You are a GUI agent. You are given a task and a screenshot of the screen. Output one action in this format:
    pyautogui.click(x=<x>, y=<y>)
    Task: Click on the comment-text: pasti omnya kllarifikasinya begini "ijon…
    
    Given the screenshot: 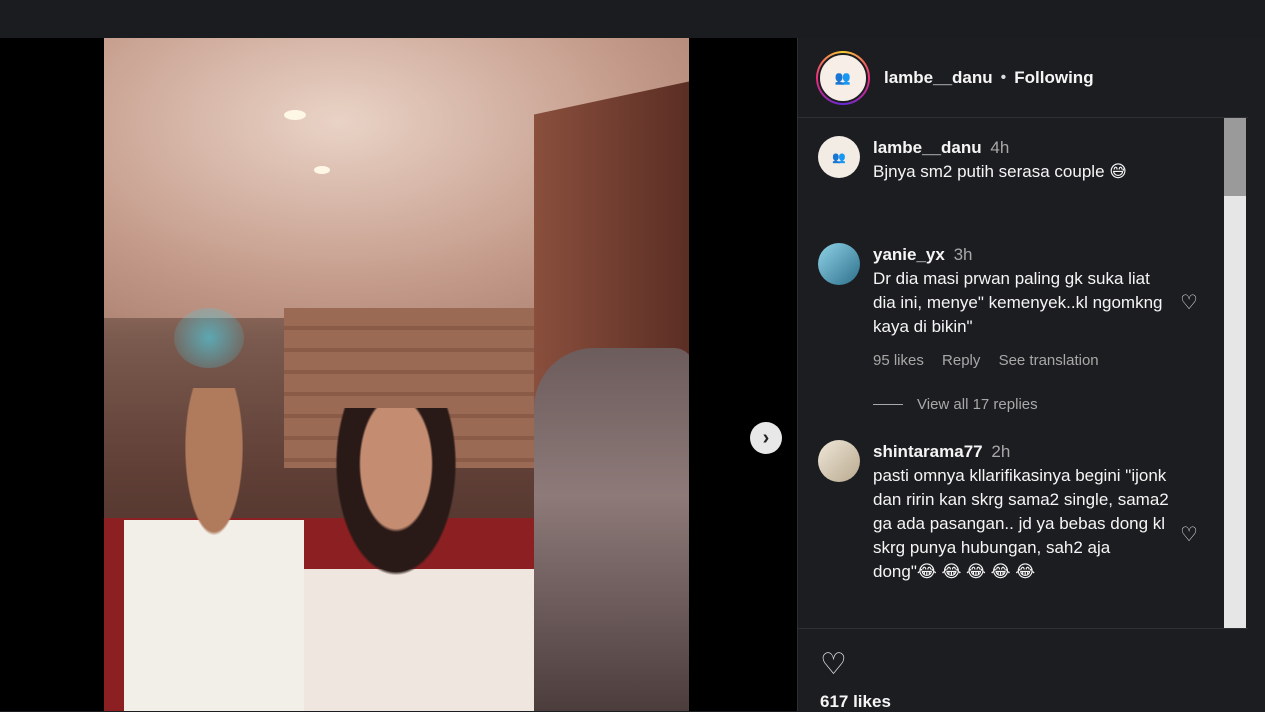 What is the action you would take?
    pyautogui.click(x=1021, y=523)
    